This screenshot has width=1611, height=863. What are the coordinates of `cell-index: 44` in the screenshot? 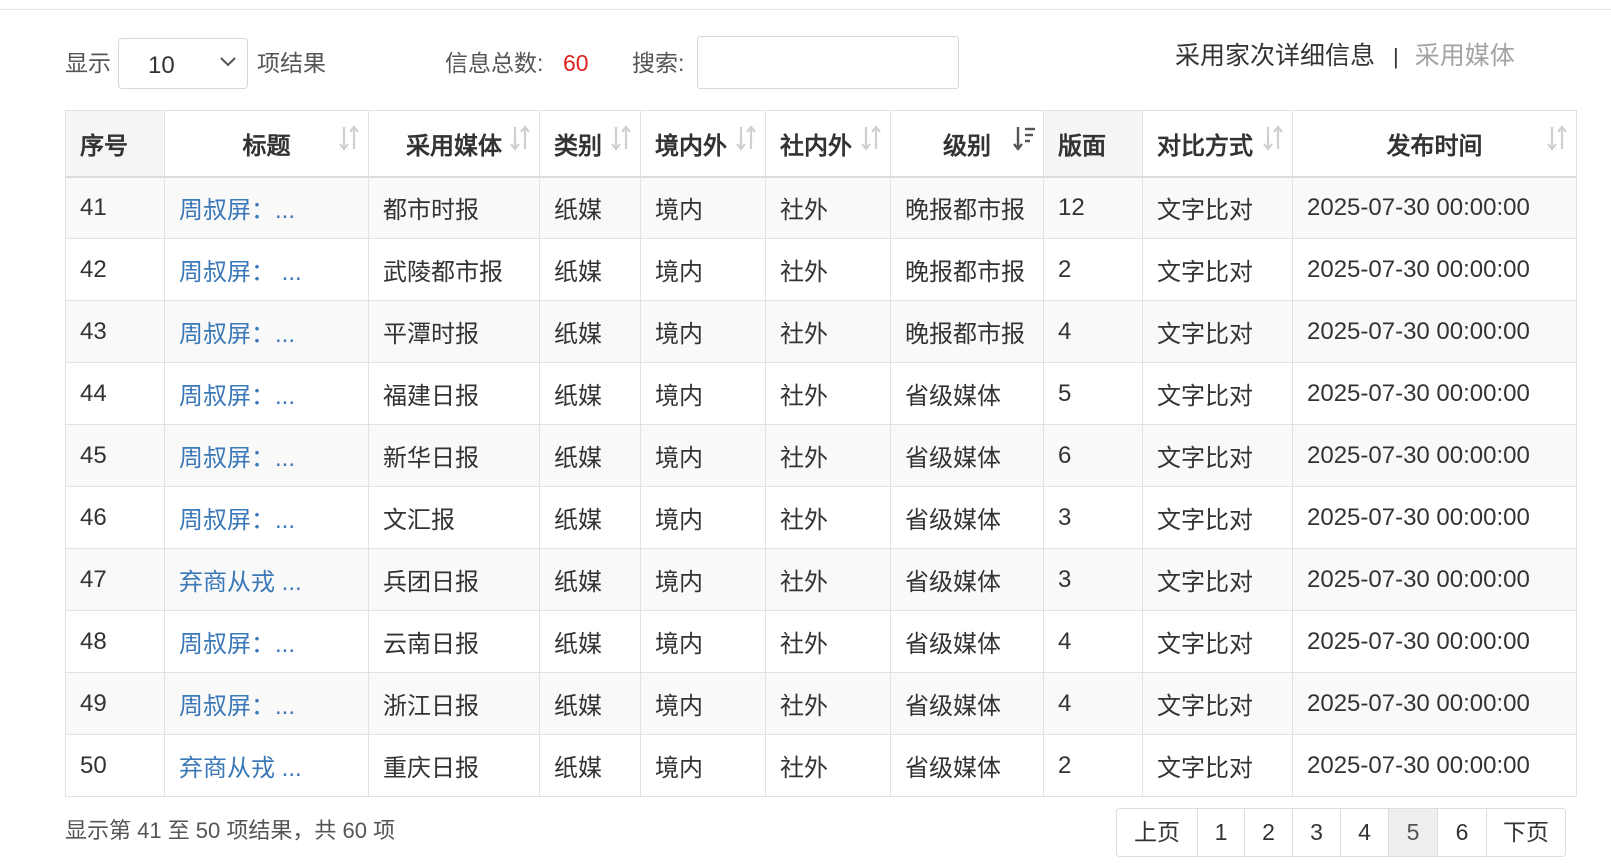 It's located at (115, 393).